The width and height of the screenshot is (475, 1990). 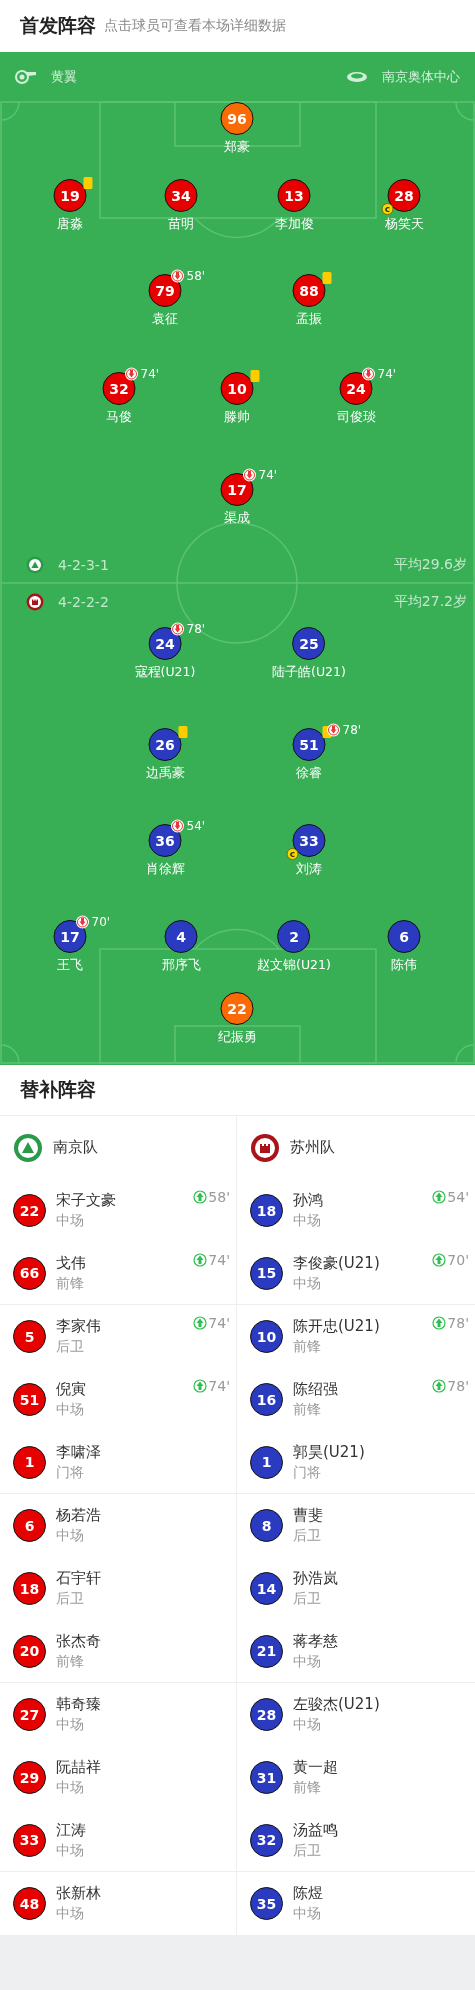 What do you see at coordinates (237, 1037) in the screenshot?
I see `player-name: 纪振勇` at bounding box center [237, 1037].